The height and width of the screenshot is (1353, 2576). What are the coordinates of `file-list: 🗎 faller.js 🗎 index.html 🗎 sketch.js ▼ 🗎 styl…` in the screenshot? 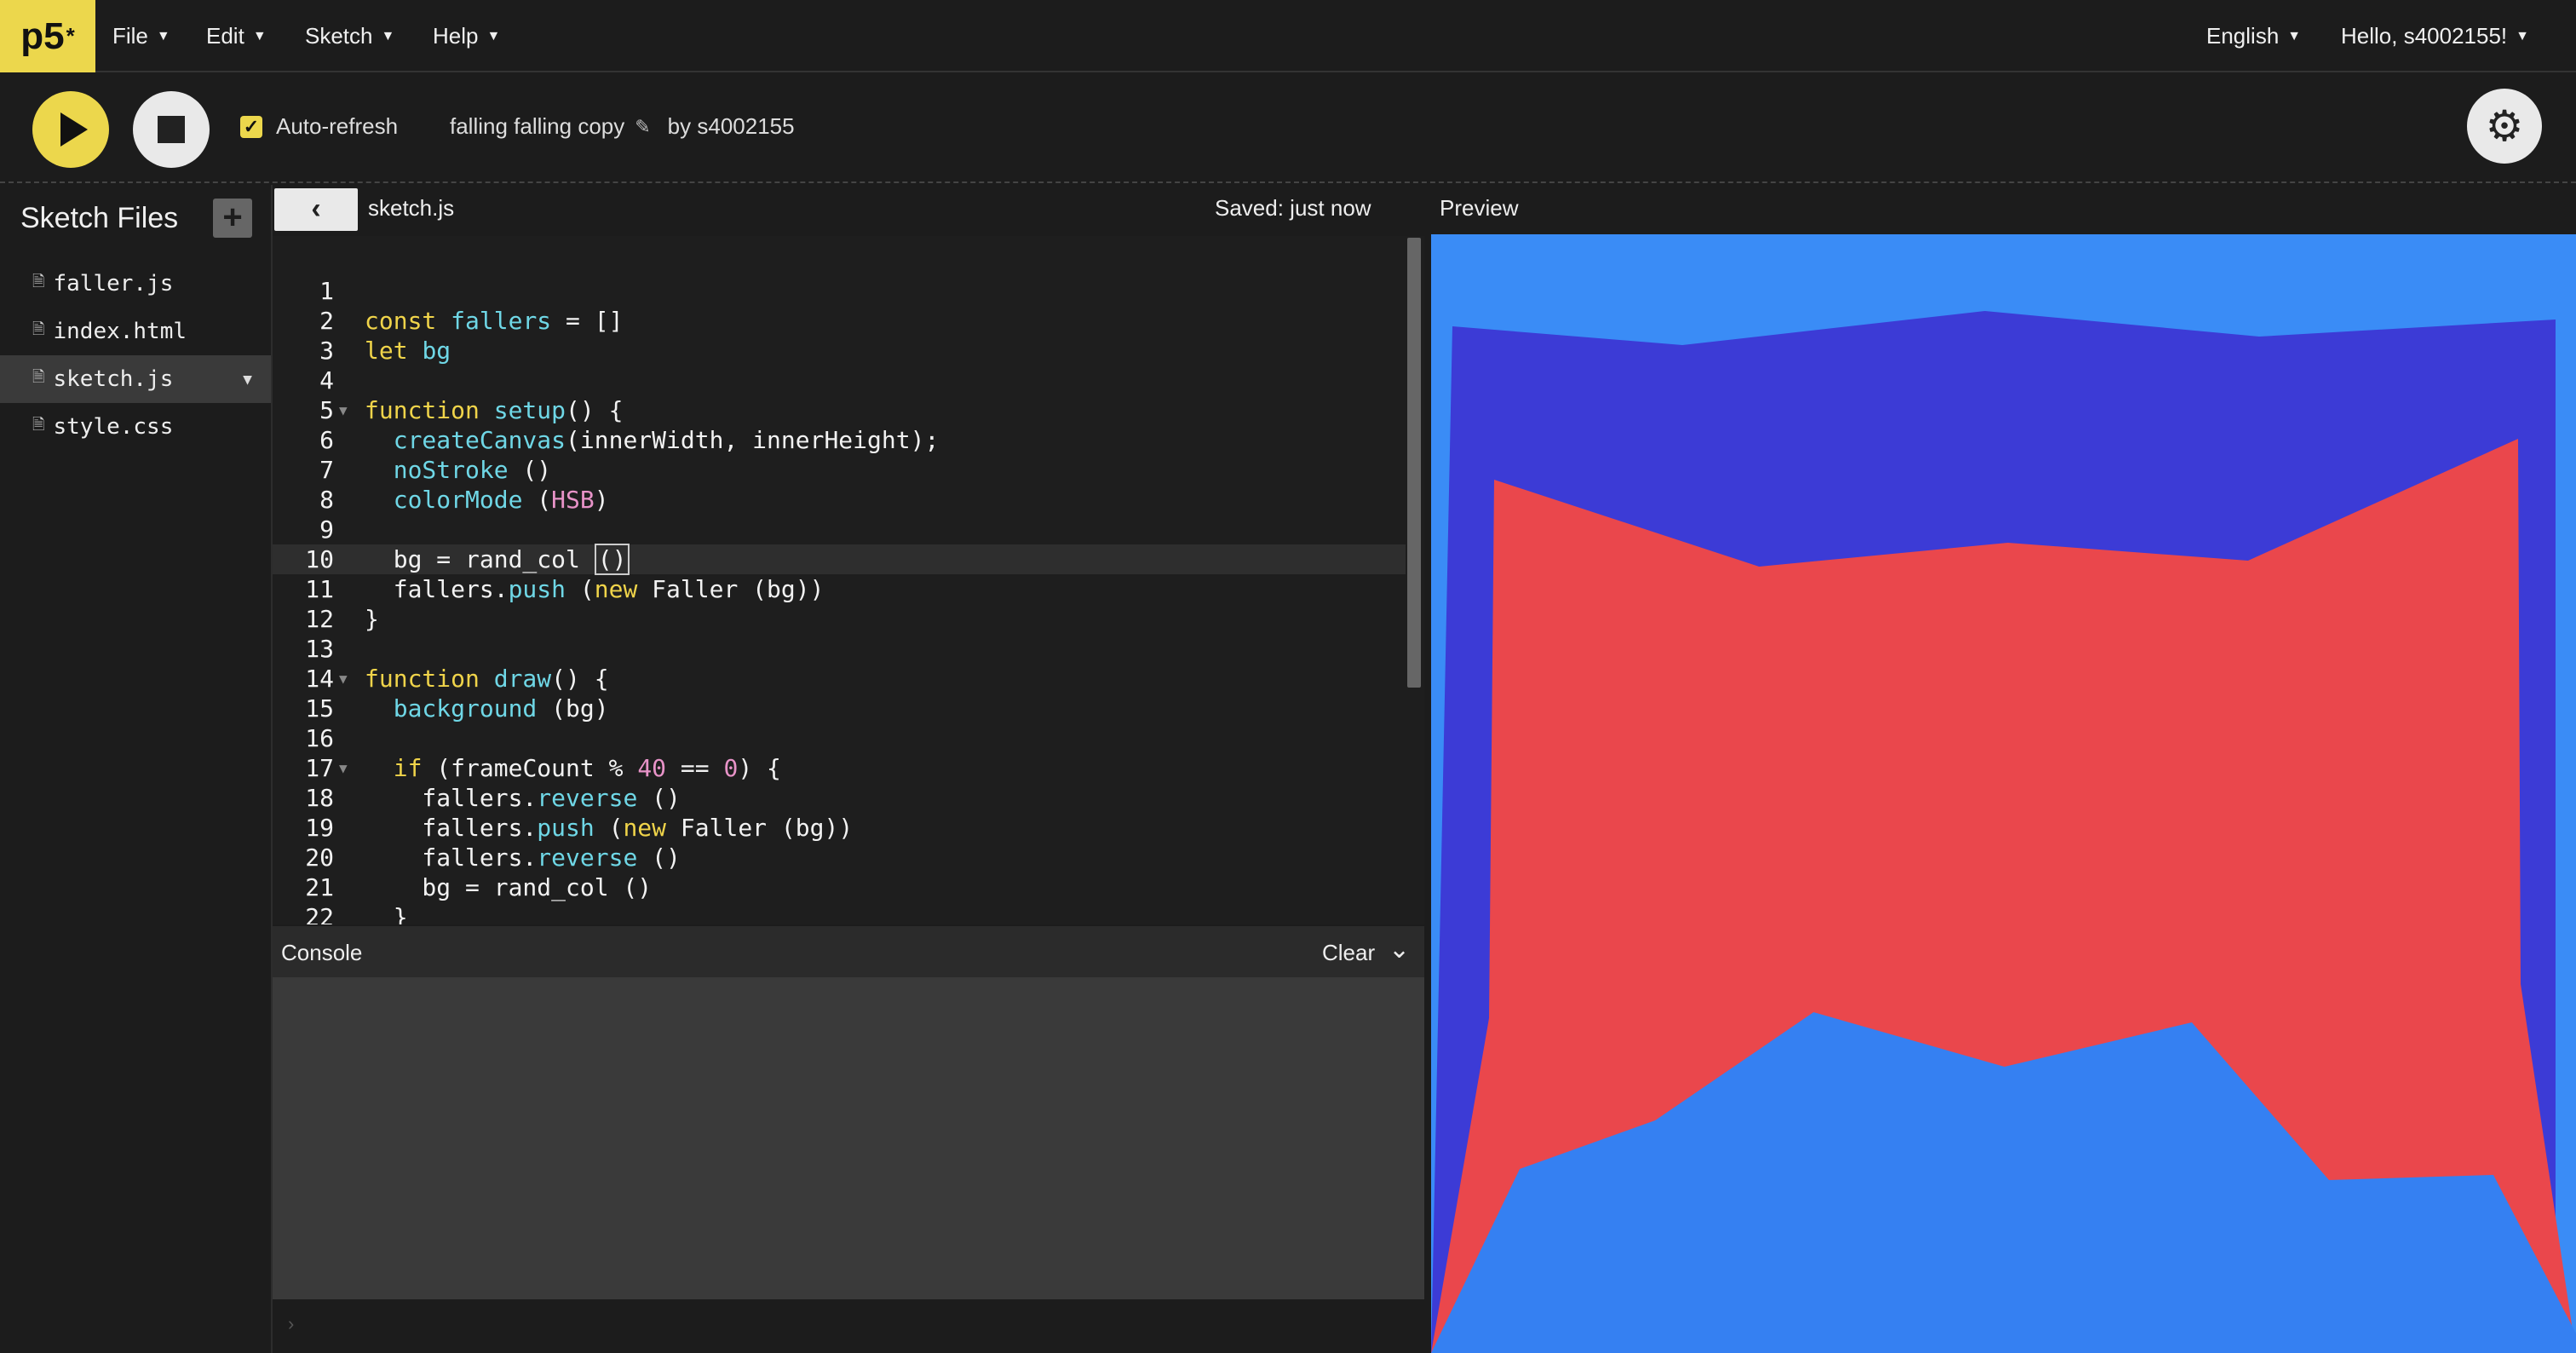 It's located at (136, 355).